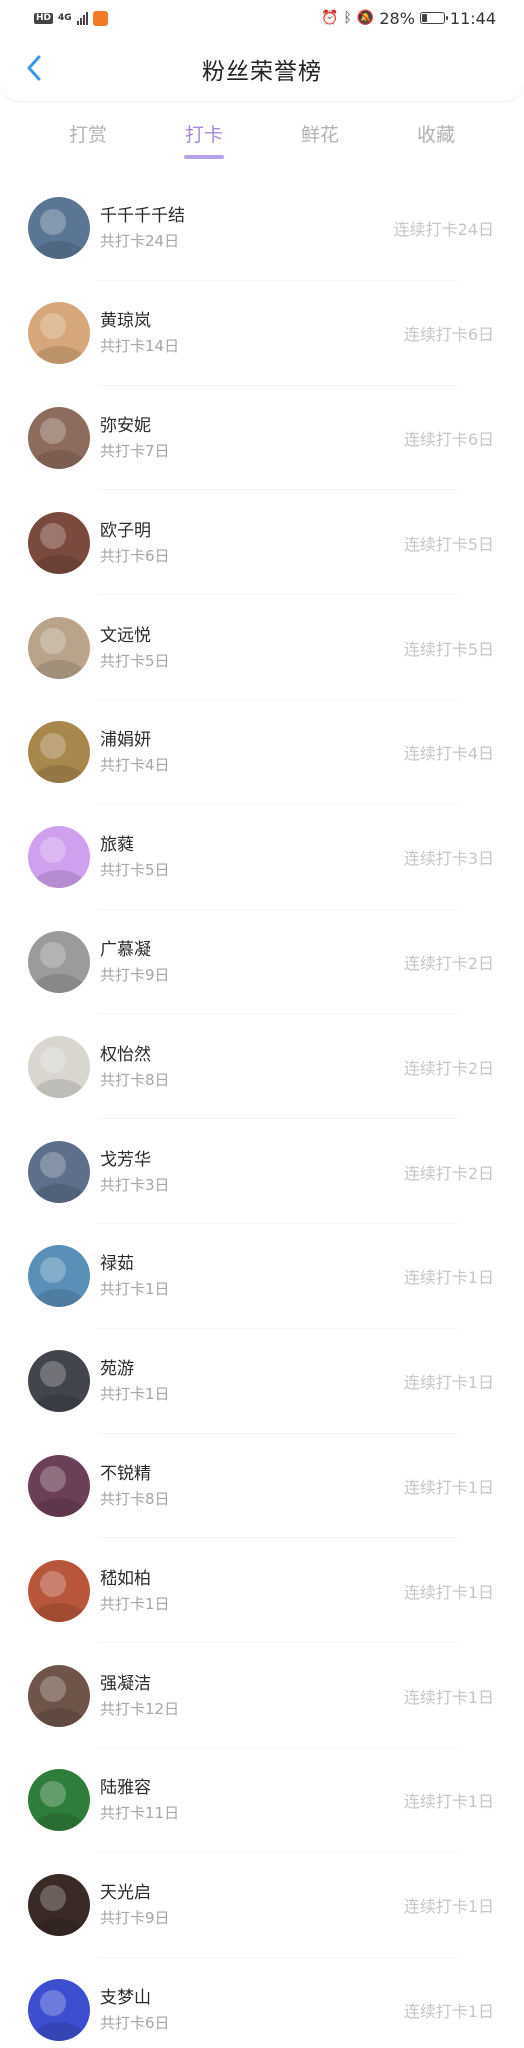  What do you see at coordinates (125, 635) in the screenshot?
I see `fan-name: 文远悦` at bounding box center [125, 635].